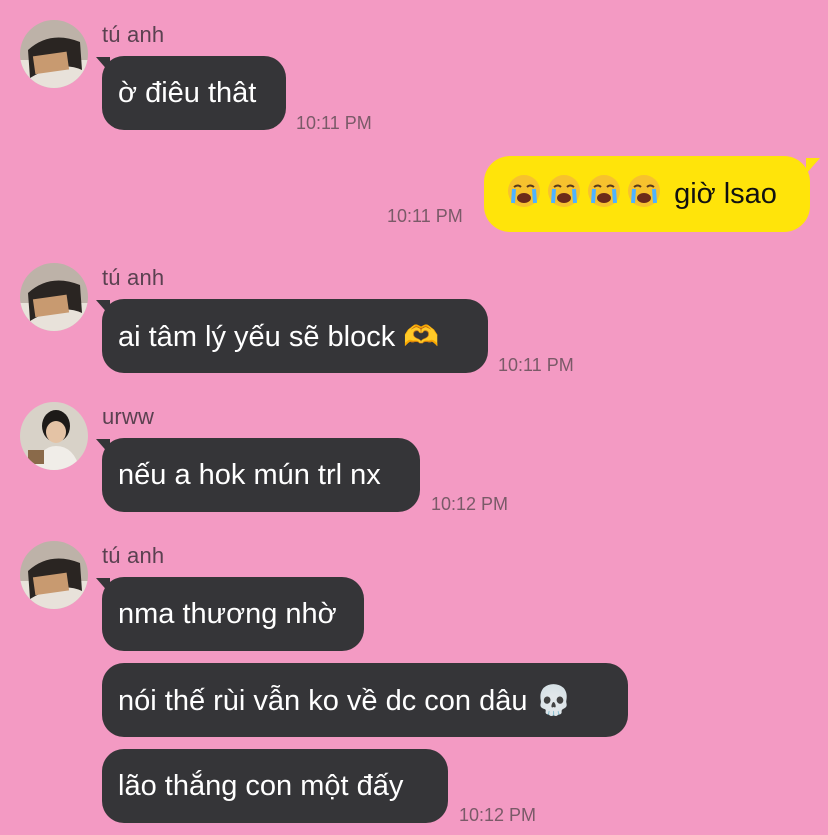 Image resolution: width=828 pixels, height=835 pixels. I want to click on heart-hands-icon: 🫶, so click(421, 336).